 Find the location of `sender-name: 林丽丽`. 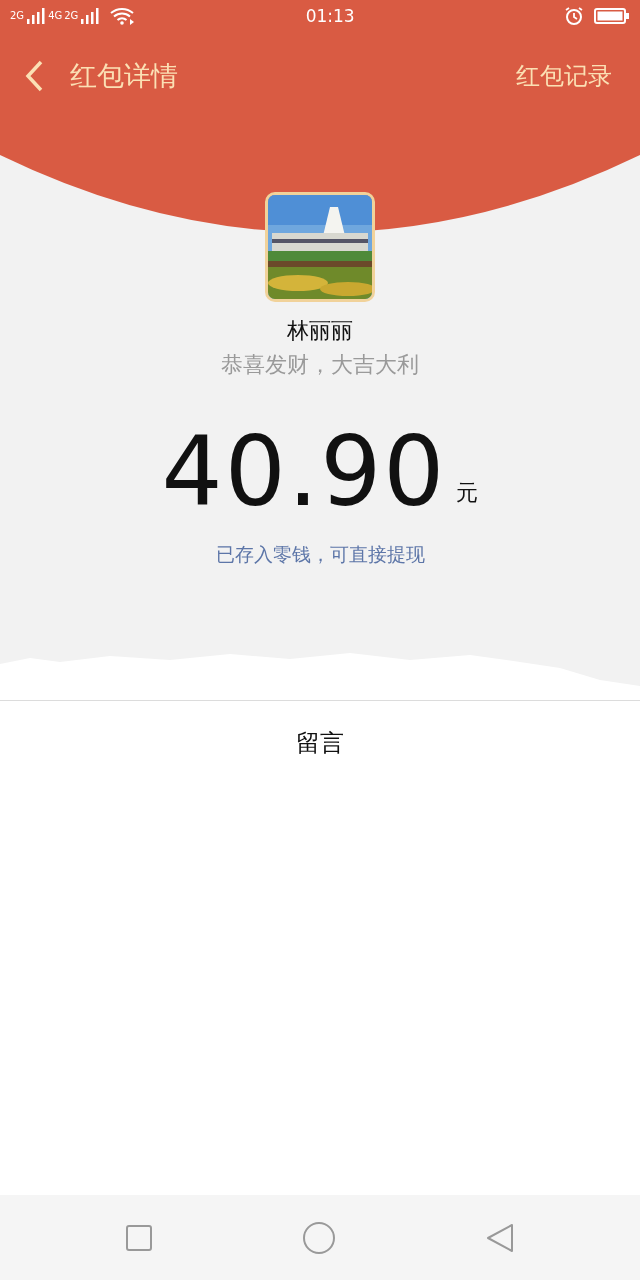

sender-name: 林丽丽 is located at coordinates (320, 331).